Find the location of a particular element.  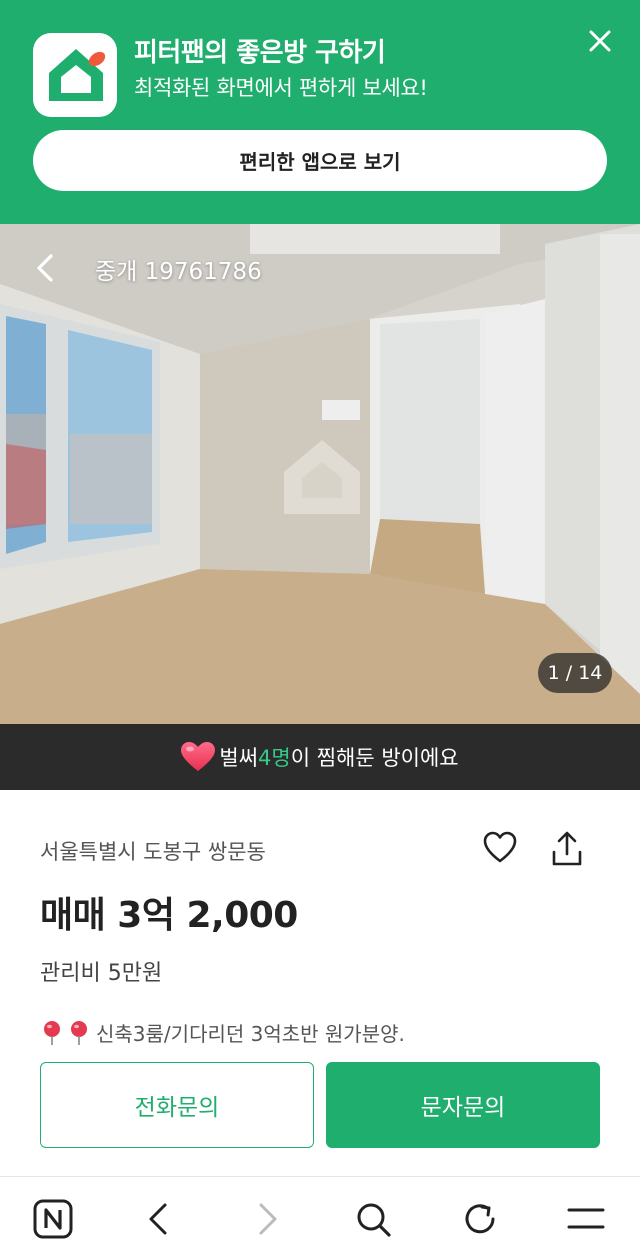

chevron-left-icon is located at coordinates (45, 268).